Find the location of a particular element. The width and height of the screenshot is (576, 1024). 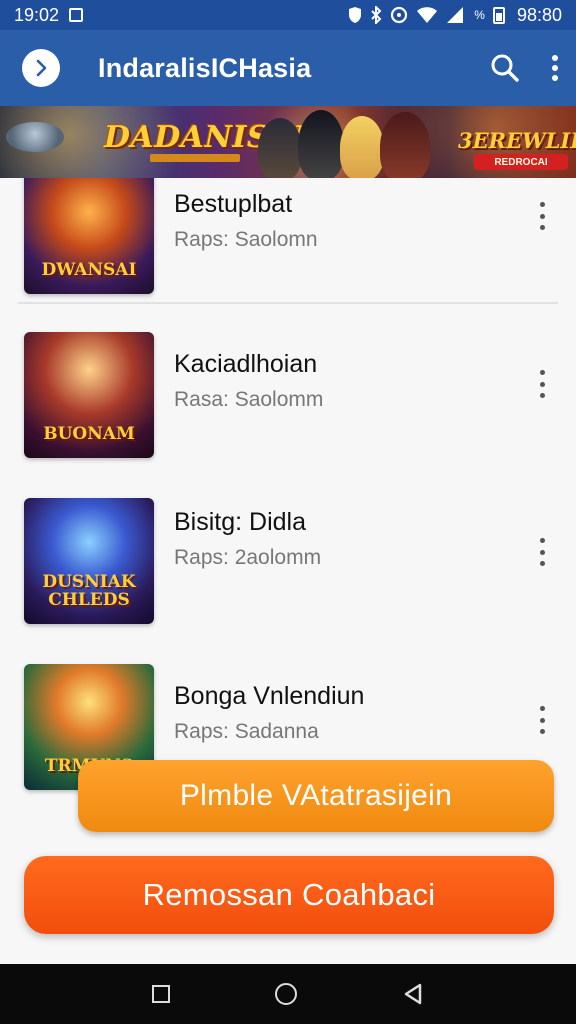

search-icon is located at coordinates (505, 68).